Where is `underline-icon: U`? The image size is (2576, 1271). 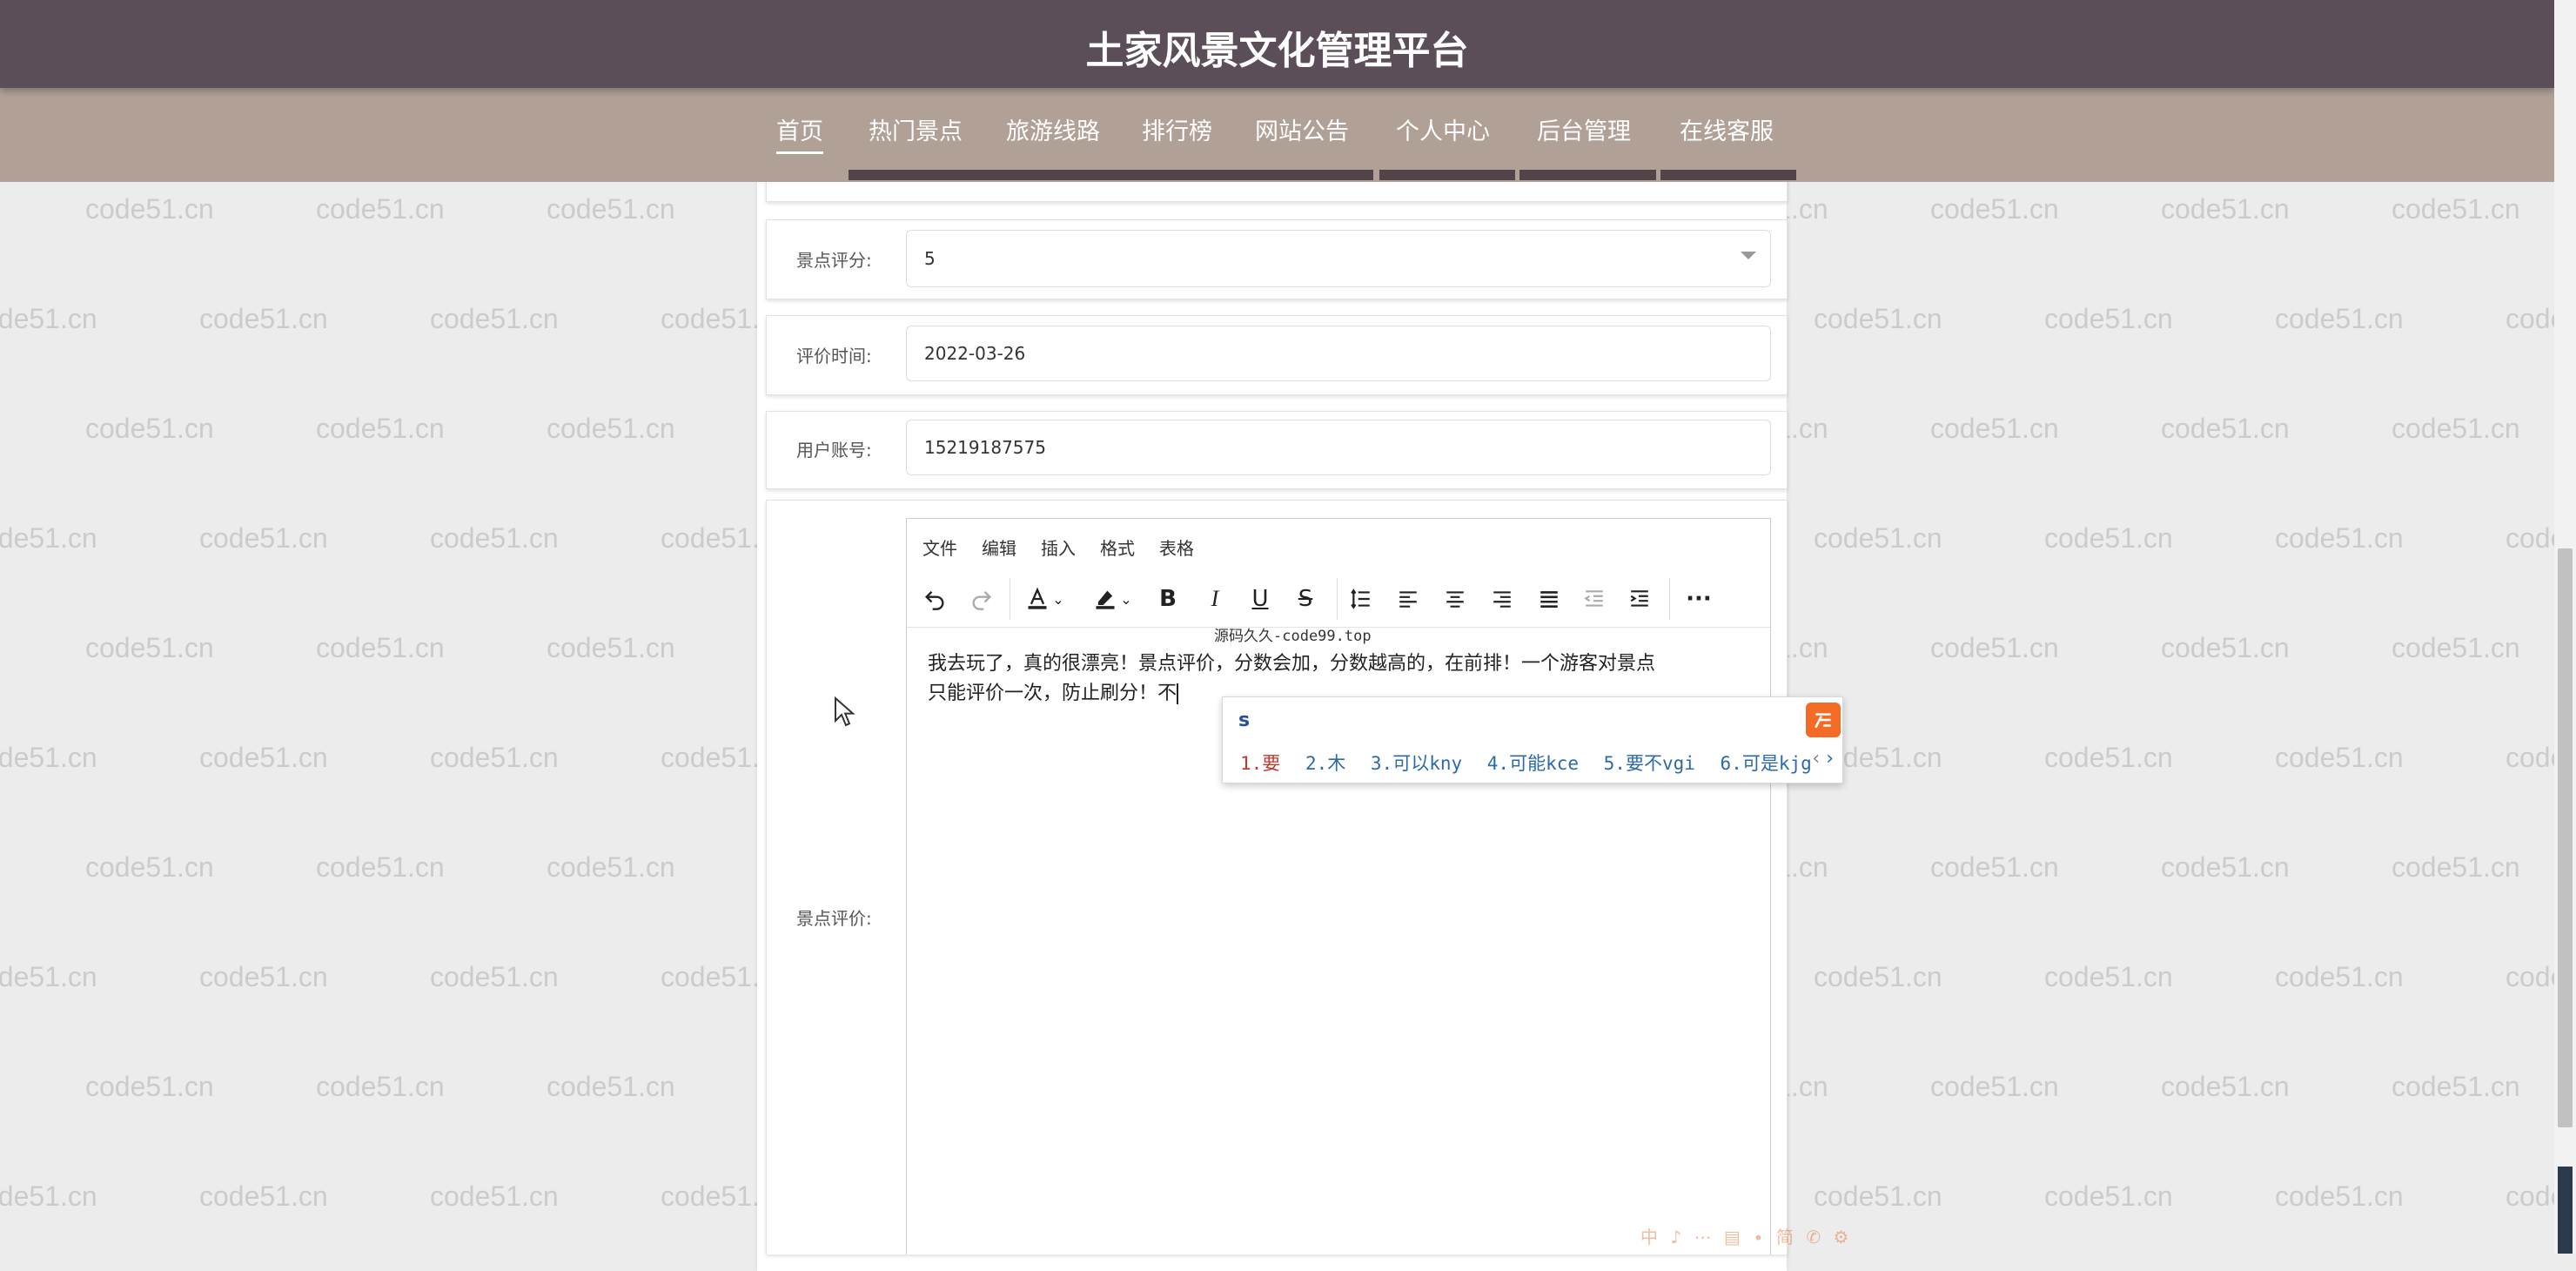
underline-icon: U is located at coordinates (1260, 599).